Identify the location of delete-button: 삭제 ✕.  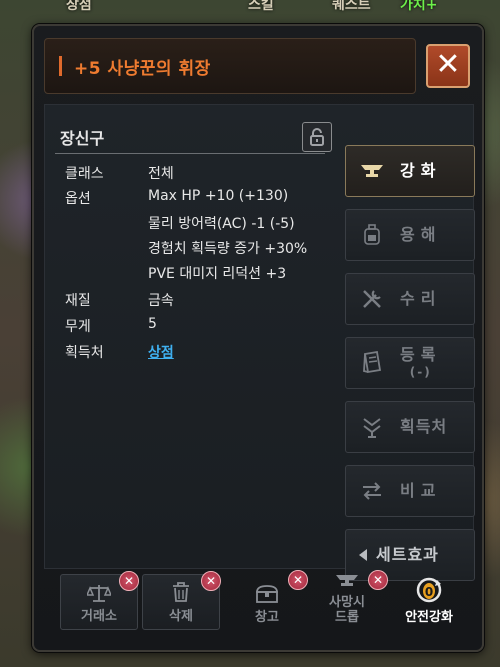
(181, 600).